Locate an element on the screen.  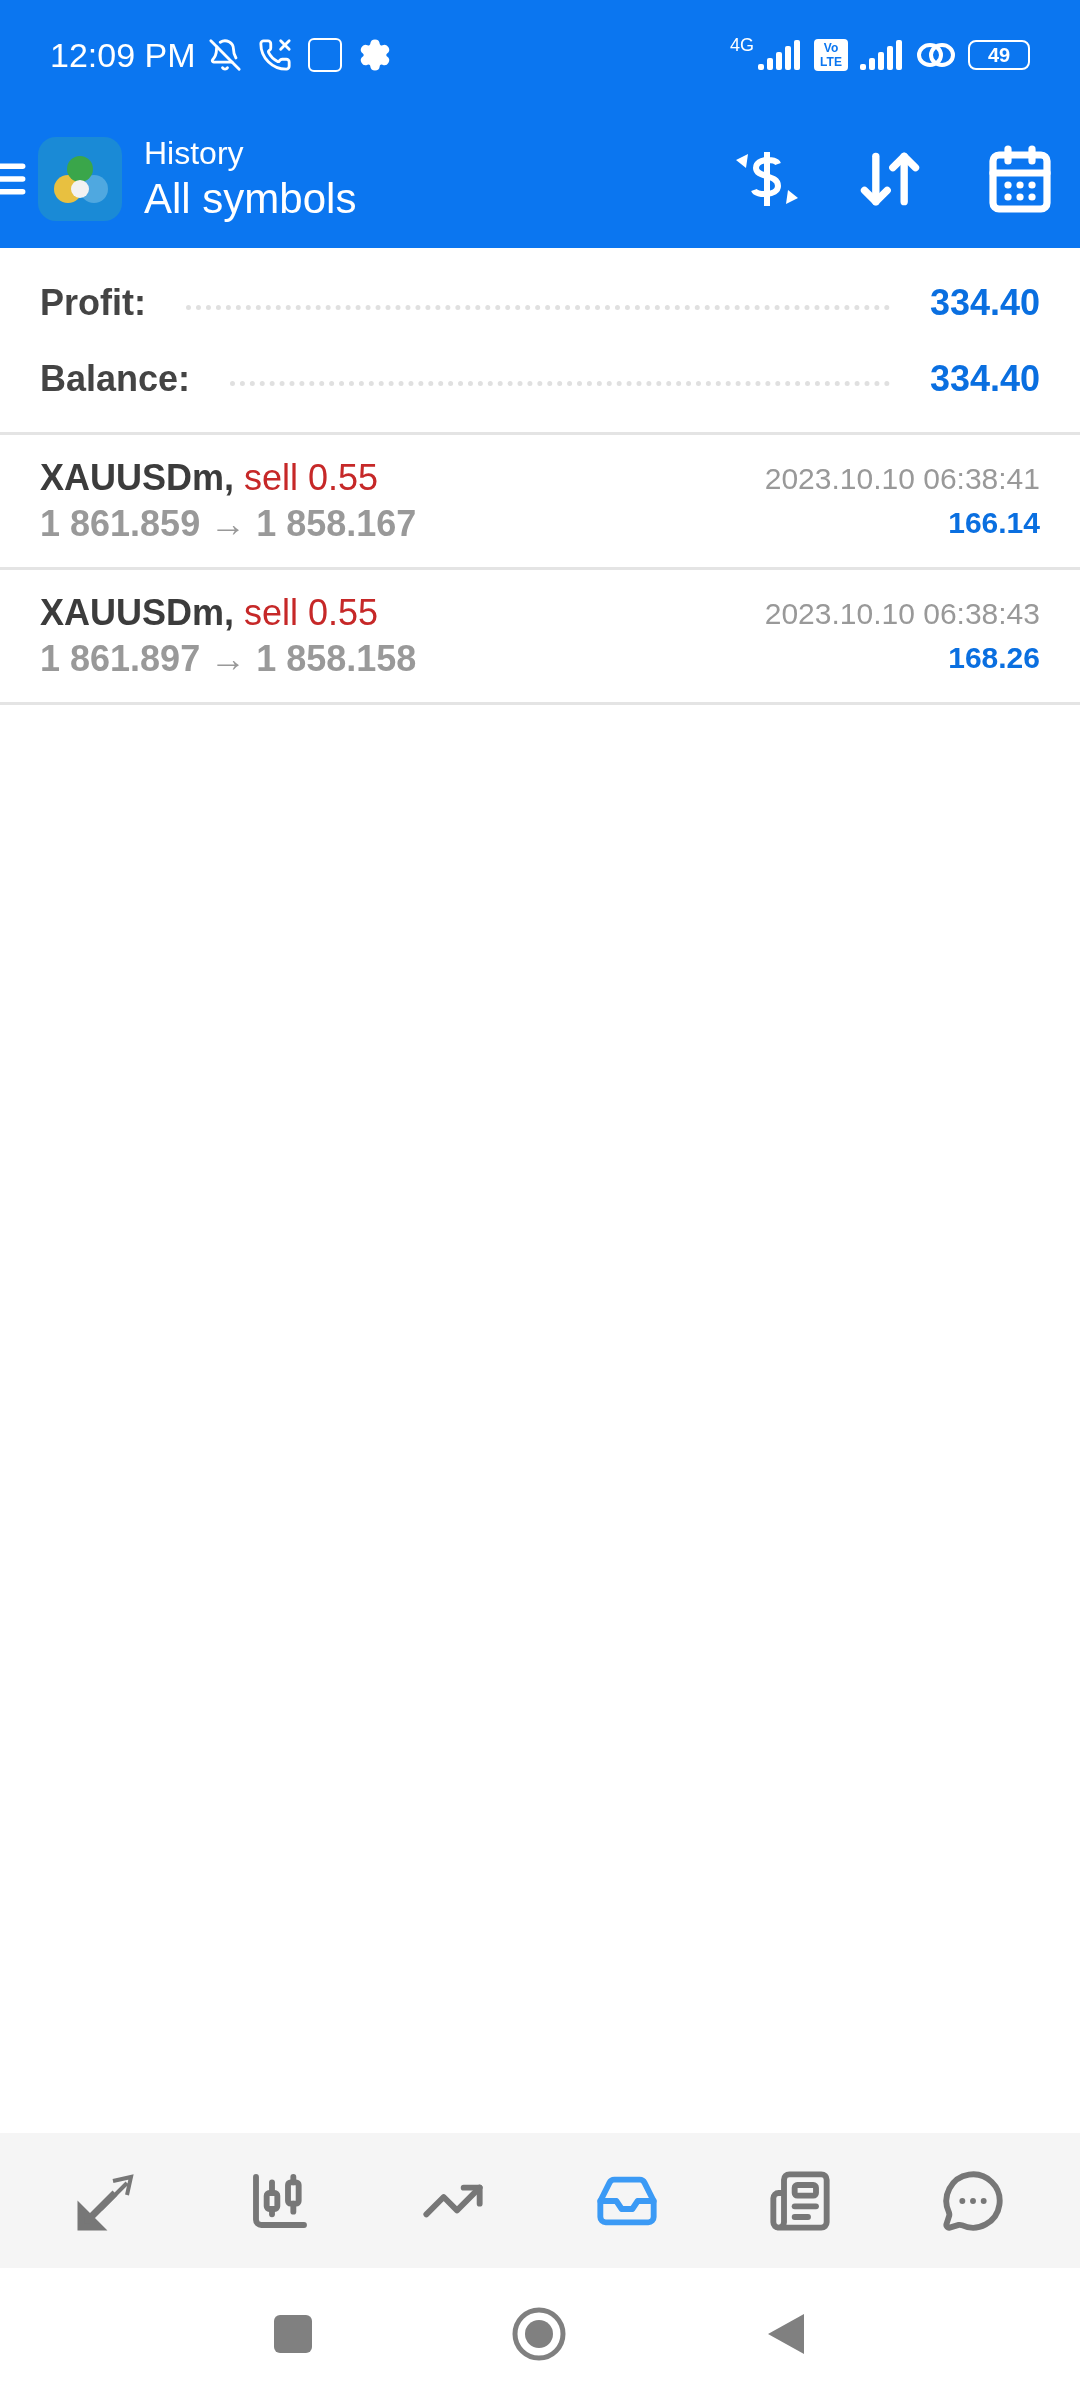
deal-time: 2023.10.10 06:38:43 is located at coordinates (902, 614).